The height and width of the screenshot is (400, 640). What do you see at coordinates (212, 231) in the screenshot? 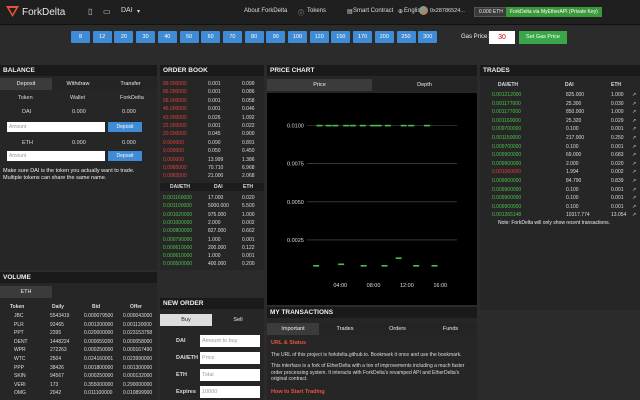
I see `buy-order-row: 0.000800000 827.000 0.662` at bounding box center [212, 231].